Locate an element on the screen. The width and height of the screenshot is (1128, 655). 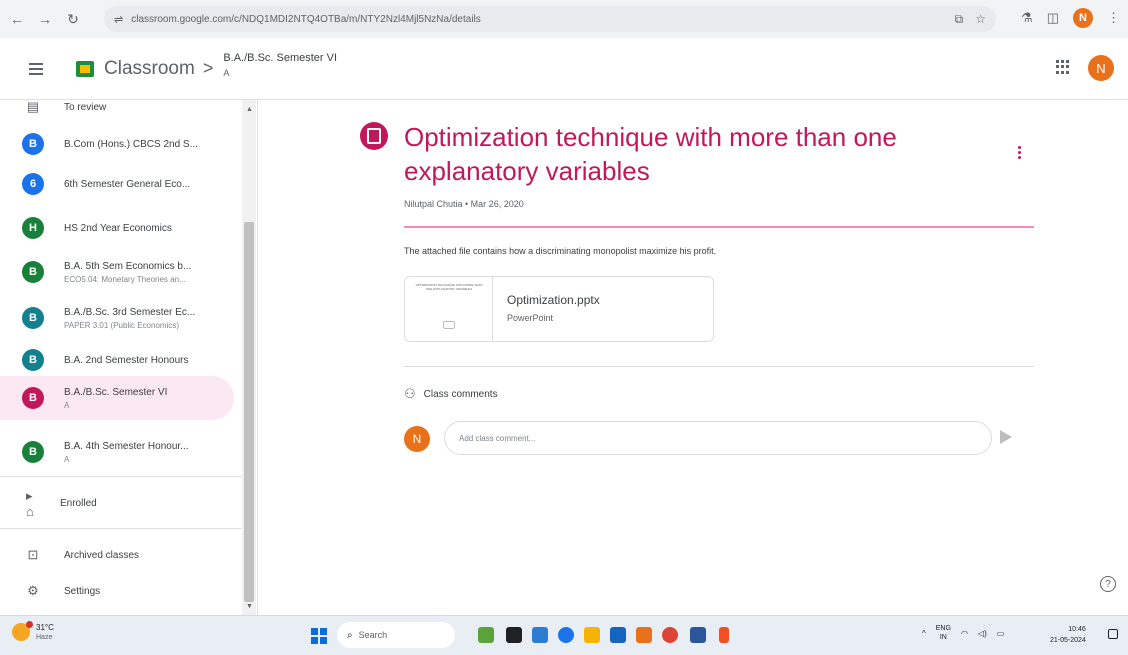
class-comments-label: Class comments is located at coordinates (460, 394).